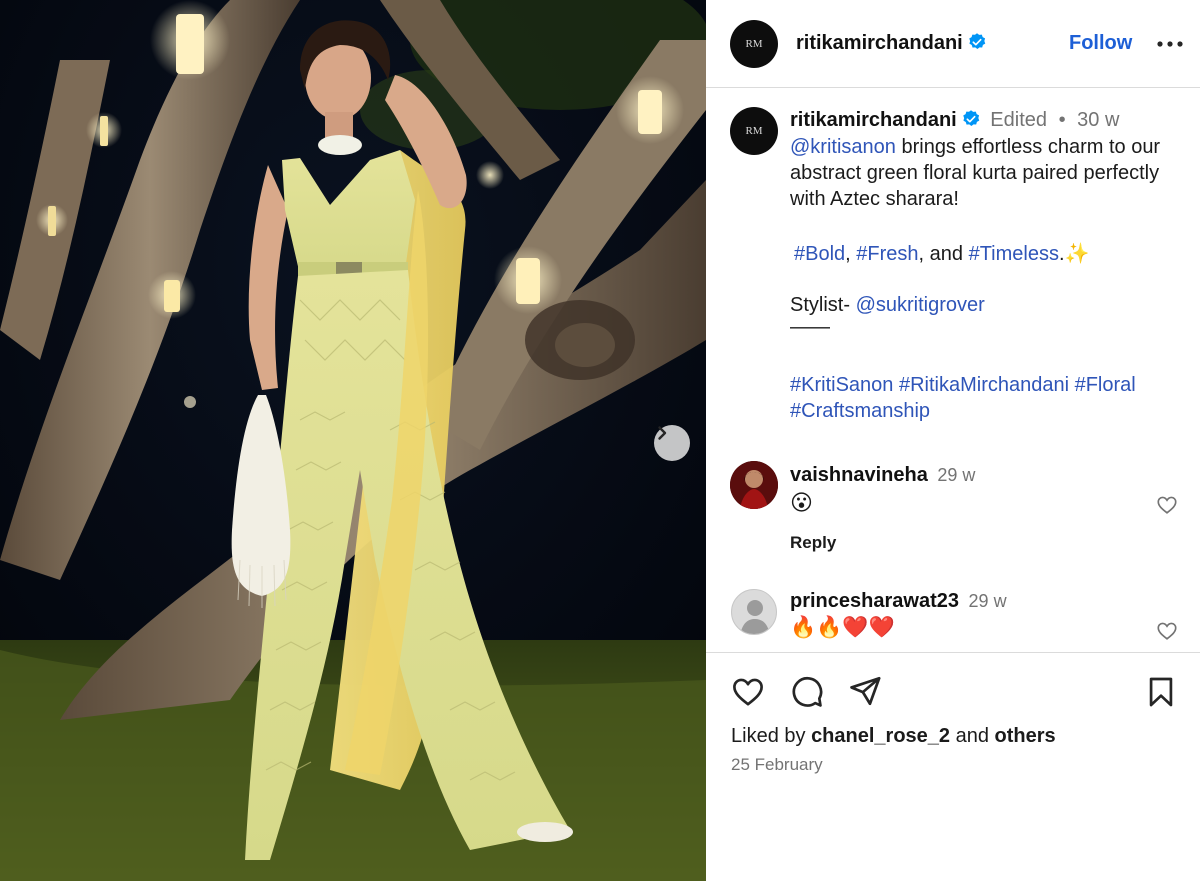  Describe the element at coordinates (801, 502) in the screenshot. I see `comment-text: 😮` at that location.